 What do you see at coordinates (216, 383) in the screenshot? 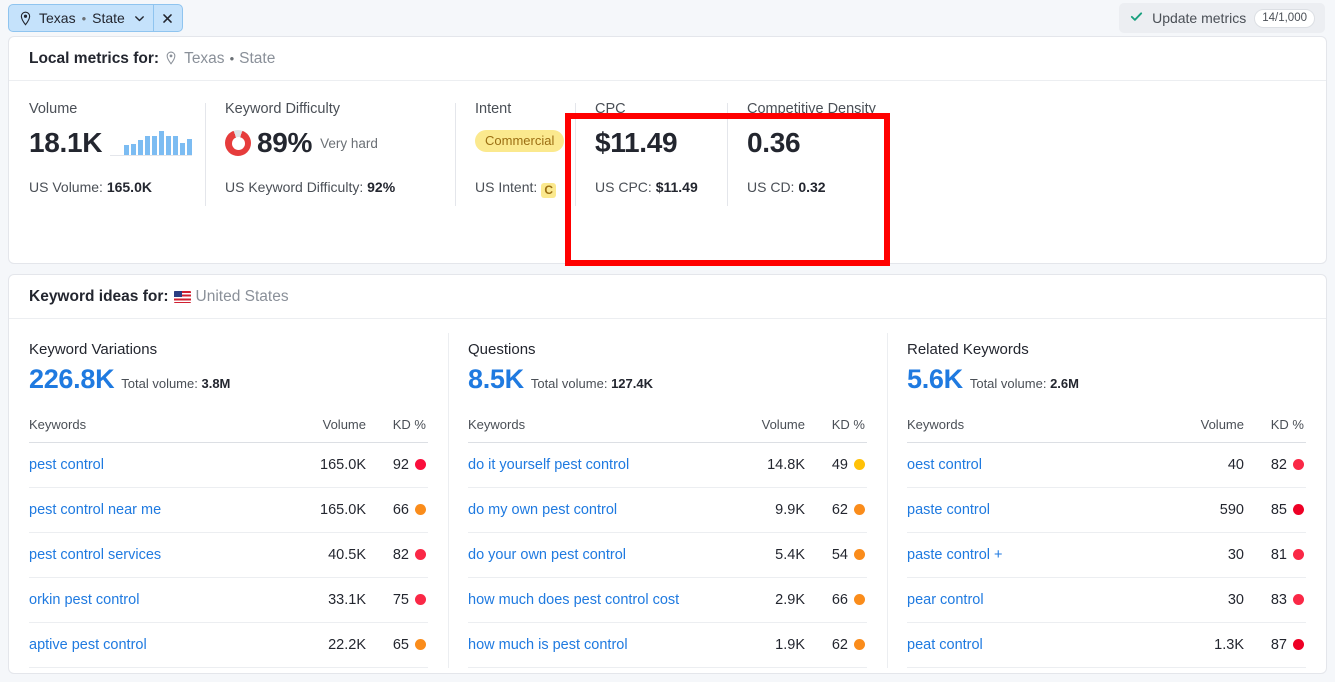
I see `column-total-value: 3.8M` at bounding box center [216, 383].